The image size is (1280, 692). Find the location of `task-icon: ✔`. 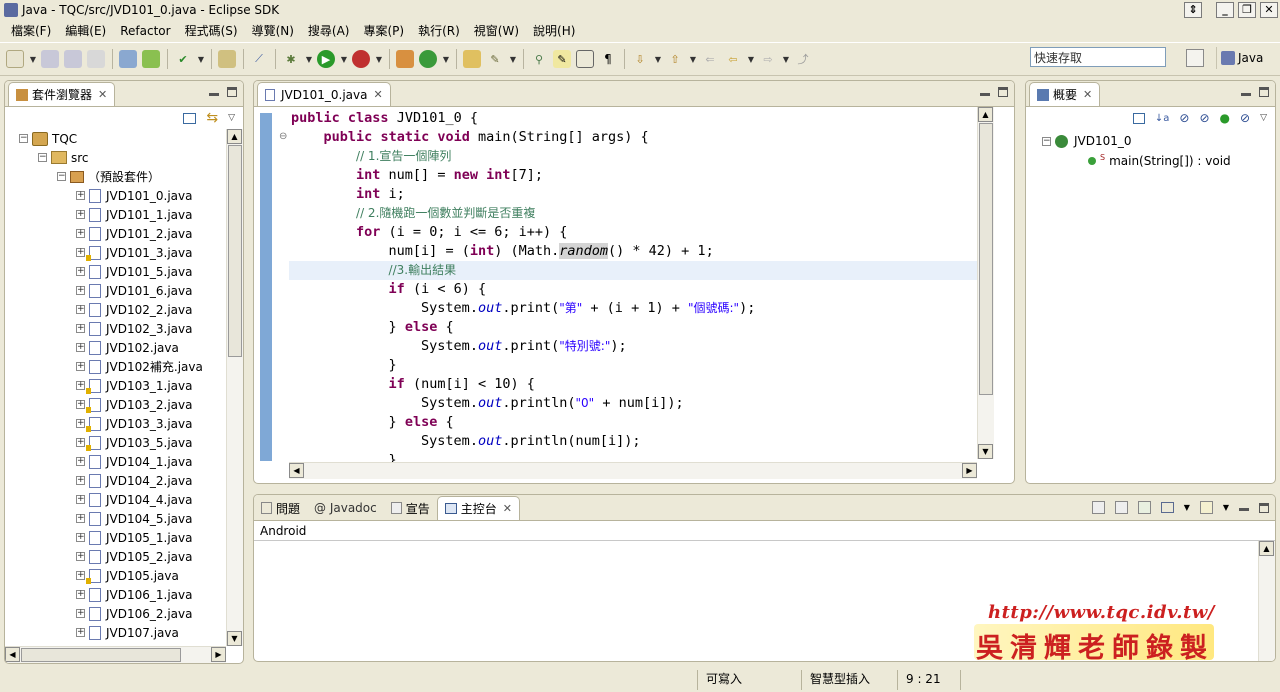

task-icon: ✔ is located at coordinates (183, 59).